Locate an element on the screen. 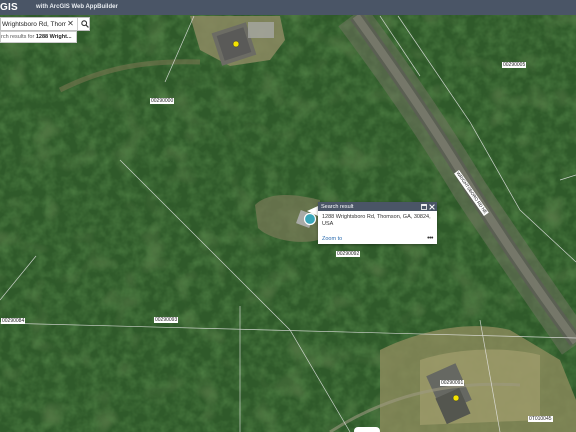 This screenshot has height=432, width=576. parcel-label: 00290005 is located at coordinates (514, 65).